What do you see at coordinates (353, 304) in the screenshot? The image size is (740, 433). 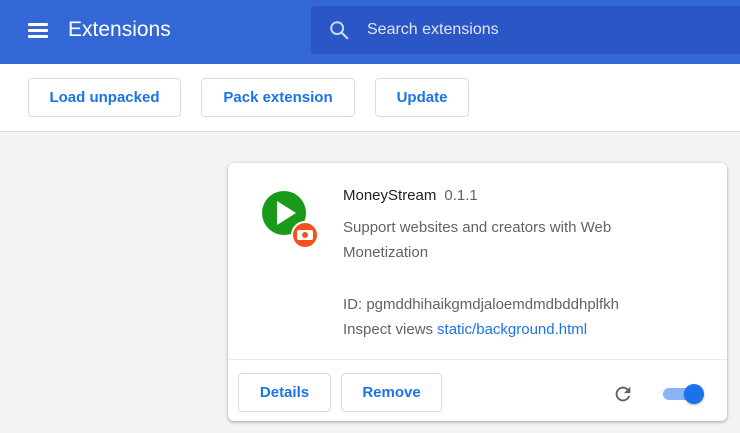 I see `extension-id-label: ID:` at bounding box center [353, 304].